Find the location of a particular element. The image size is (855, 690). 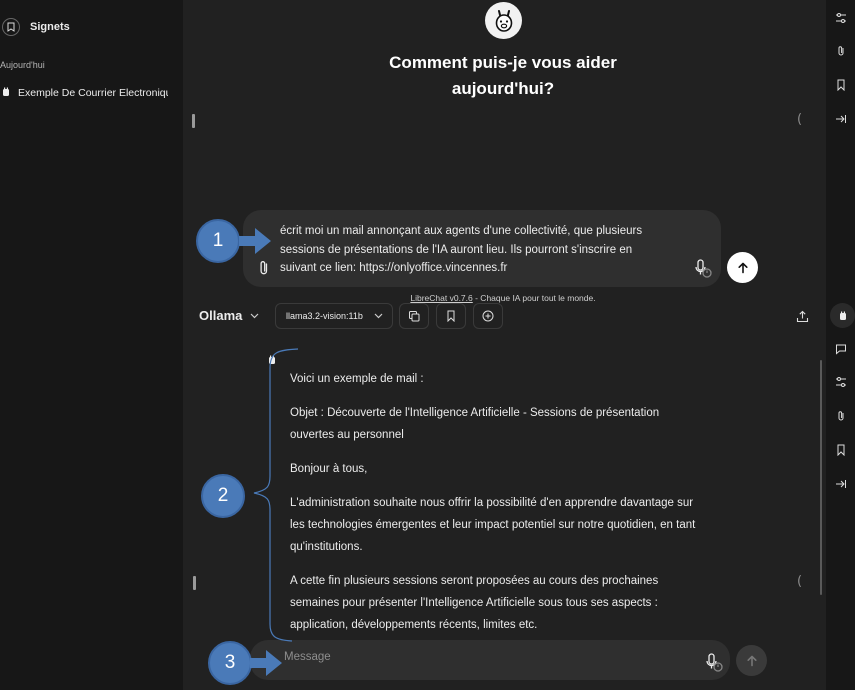

model-name: llama3.2-vision:11b is located at coordinates (324, 316).